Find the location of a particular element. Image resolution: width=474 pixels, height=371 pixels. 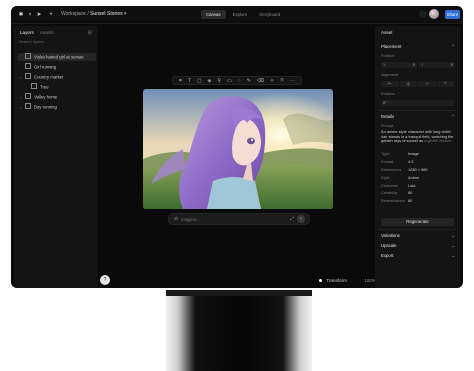

layer-search-input: Search layers is located at coordinates (56, 42).